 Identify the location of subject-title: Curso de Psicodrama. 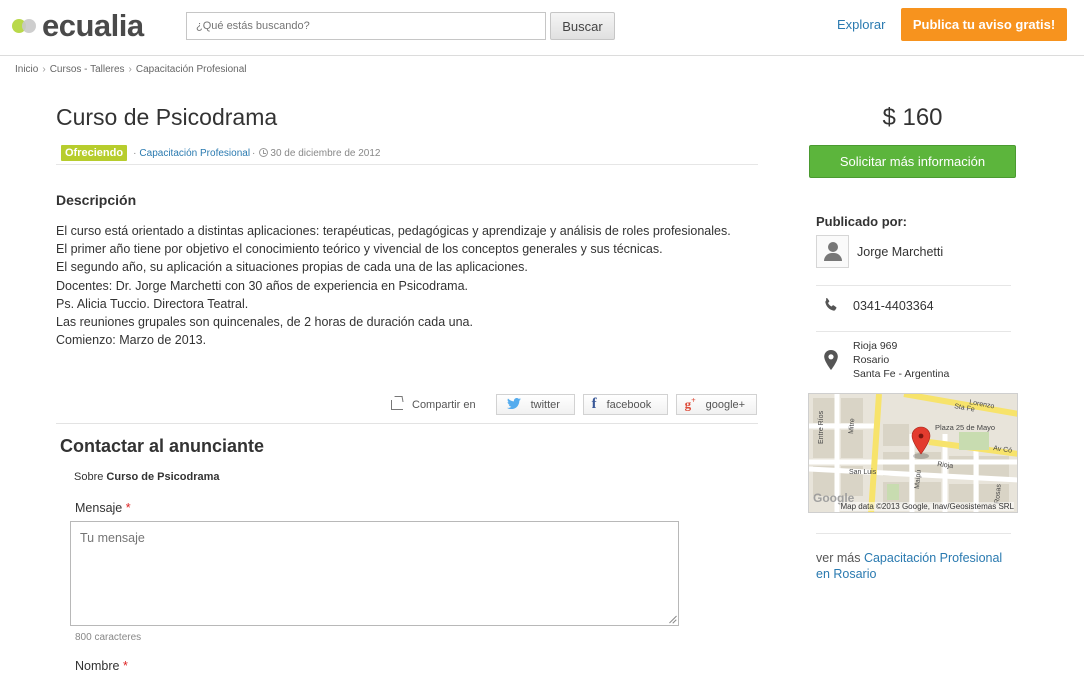
(163, 477).